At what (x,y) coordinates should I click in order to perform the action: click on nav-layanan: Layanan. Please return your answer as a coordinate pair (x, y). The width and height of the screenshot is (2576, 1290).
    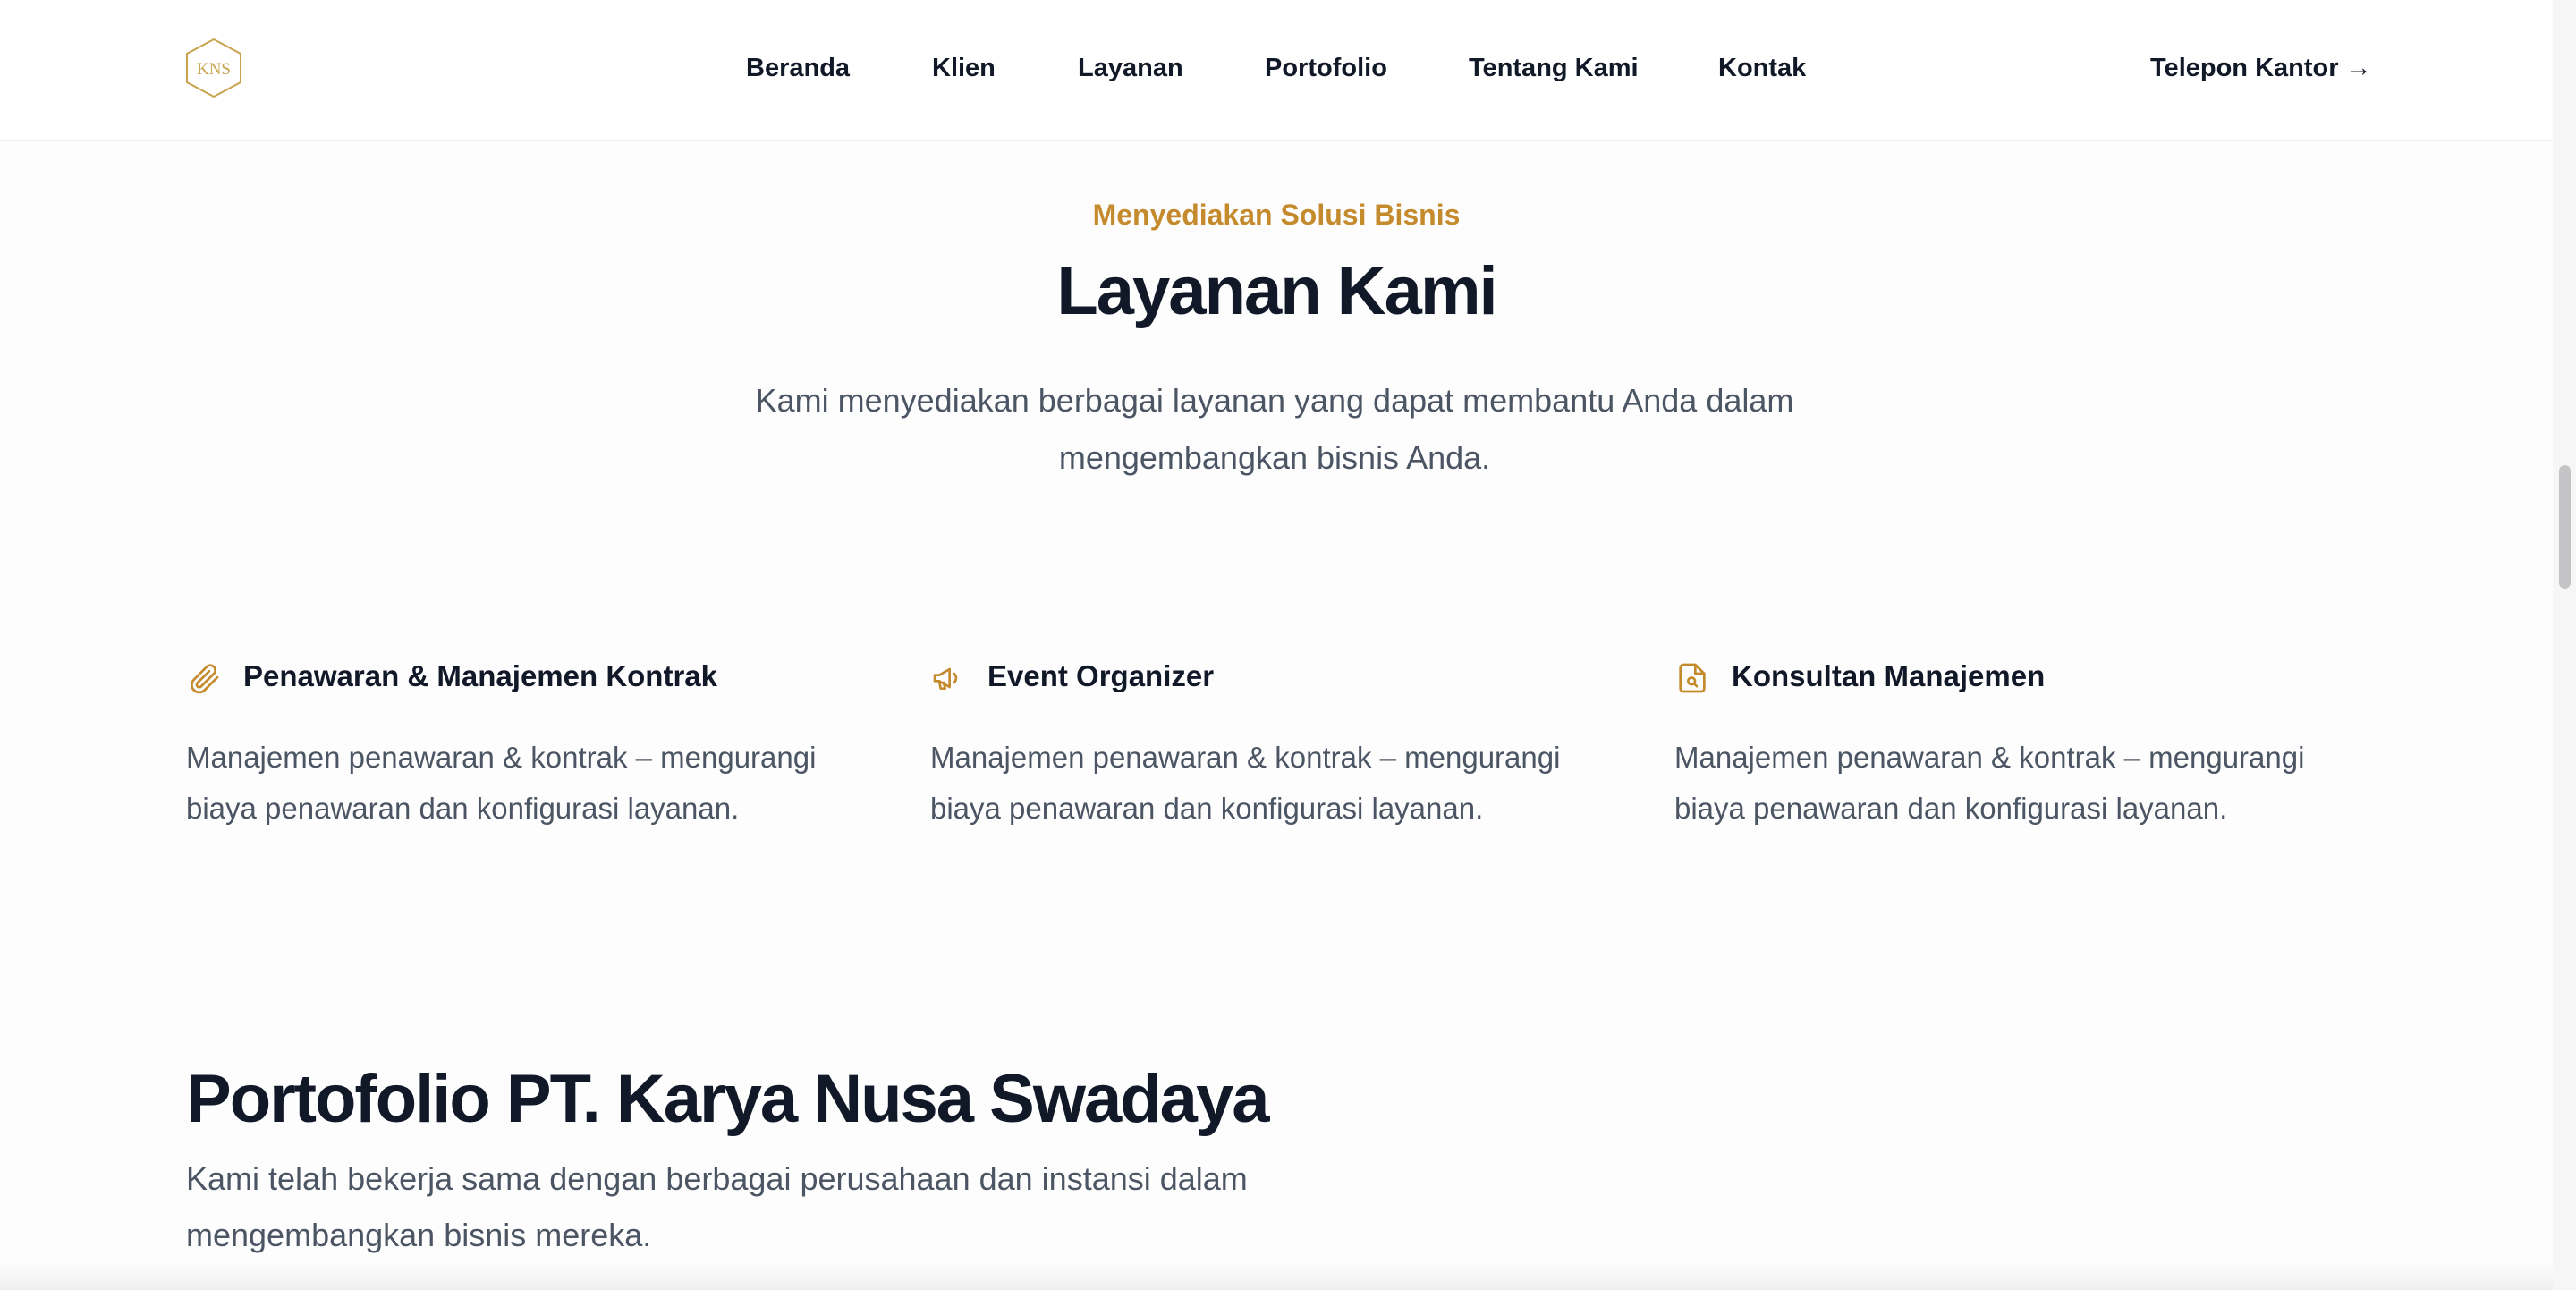
    Looking at the image, I should click on (1130, 68).